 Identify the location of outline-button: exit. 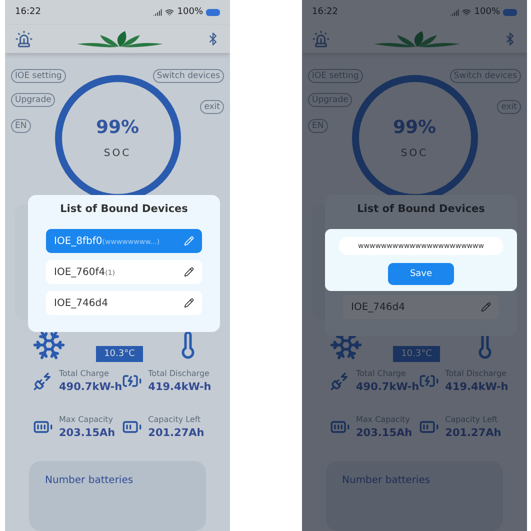
(212, 107).